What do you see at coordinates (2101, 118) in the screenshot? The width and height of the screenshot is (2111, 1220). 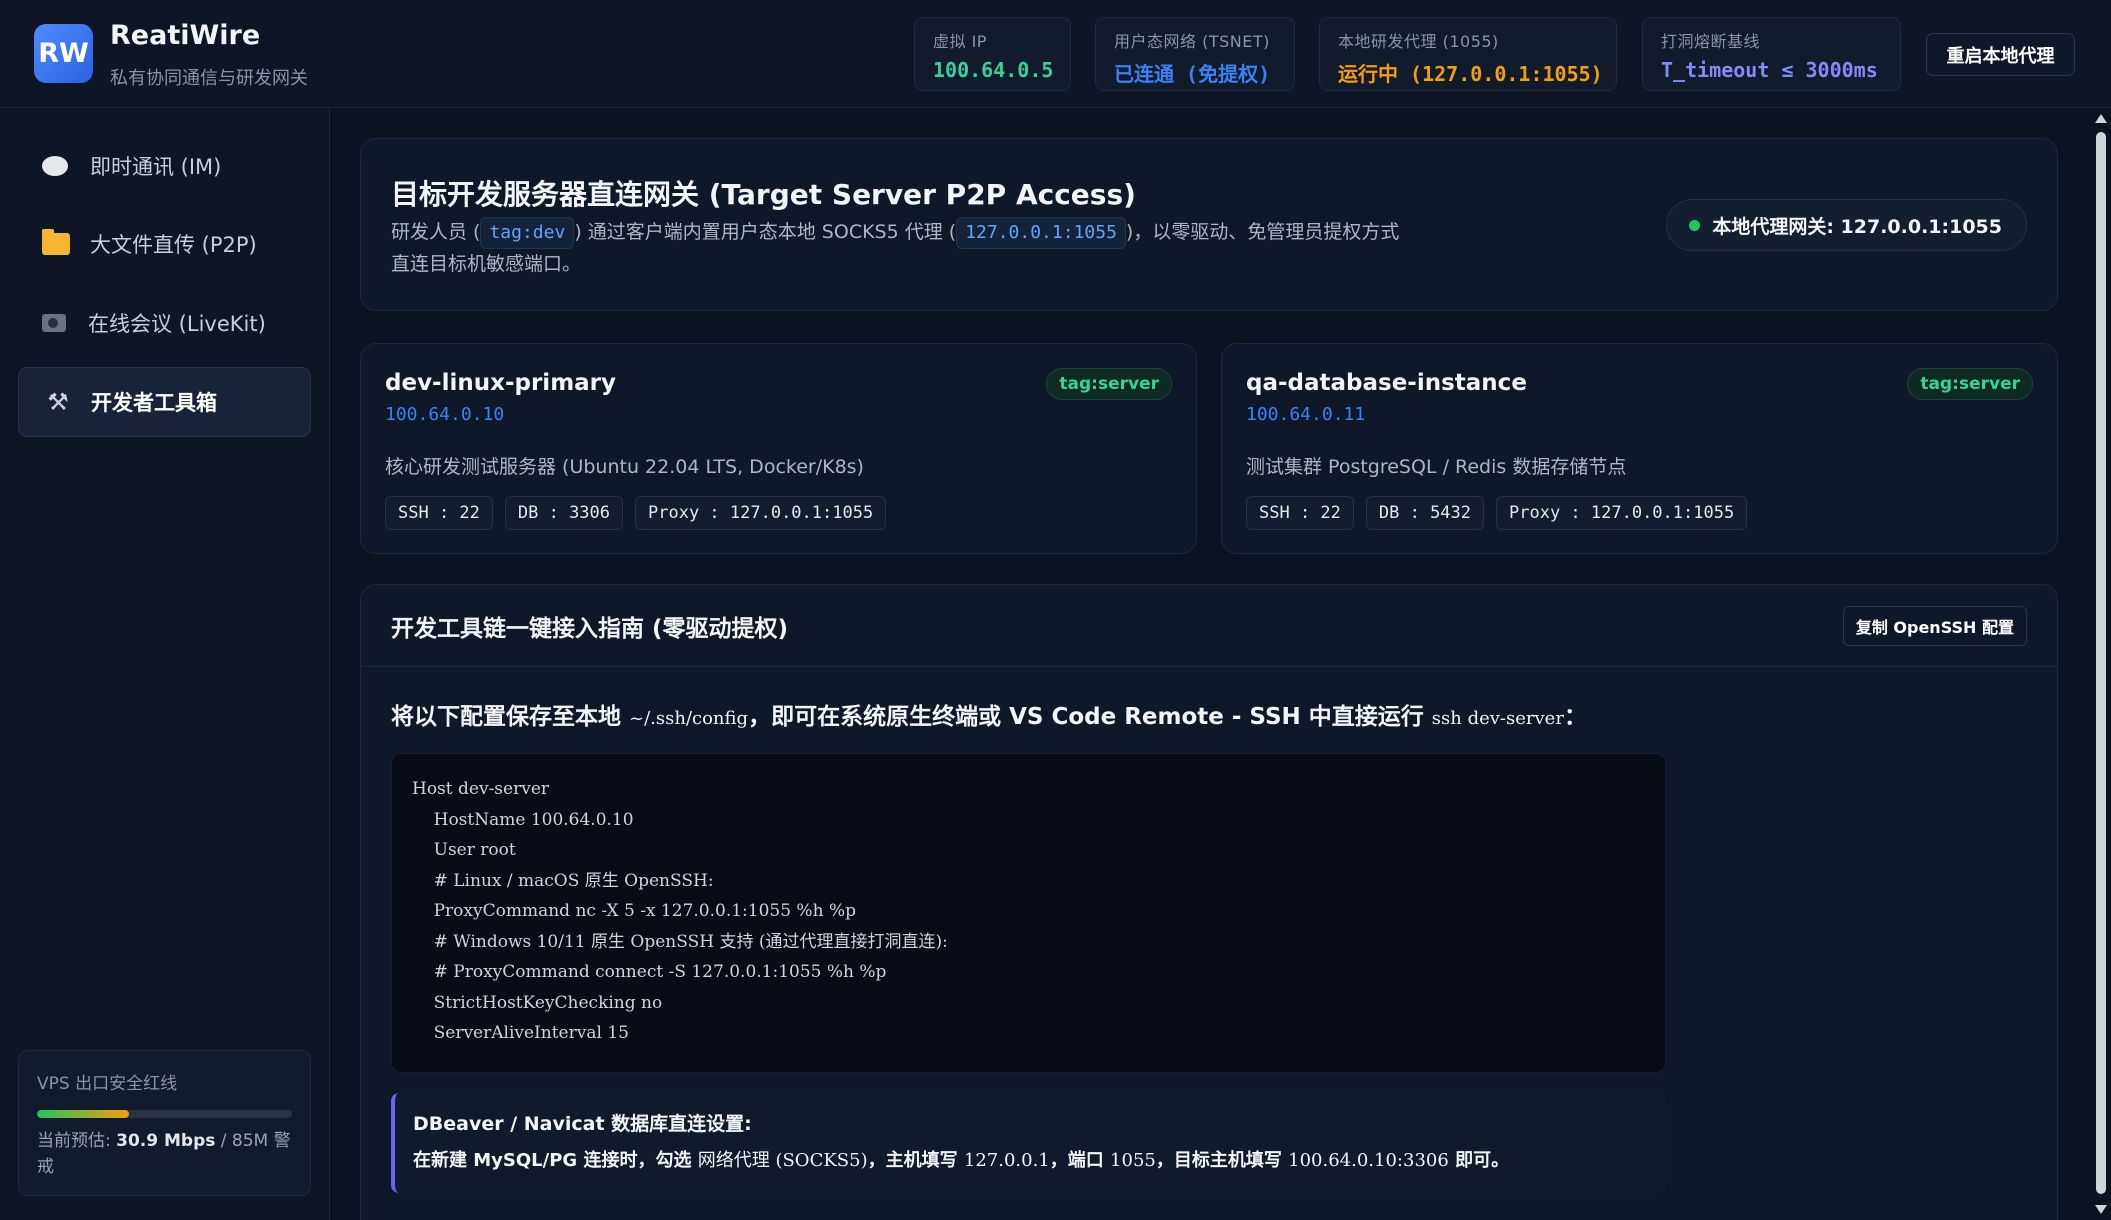 I see `scroll-up-arrow-icon` at bounding box center [2101, 118].